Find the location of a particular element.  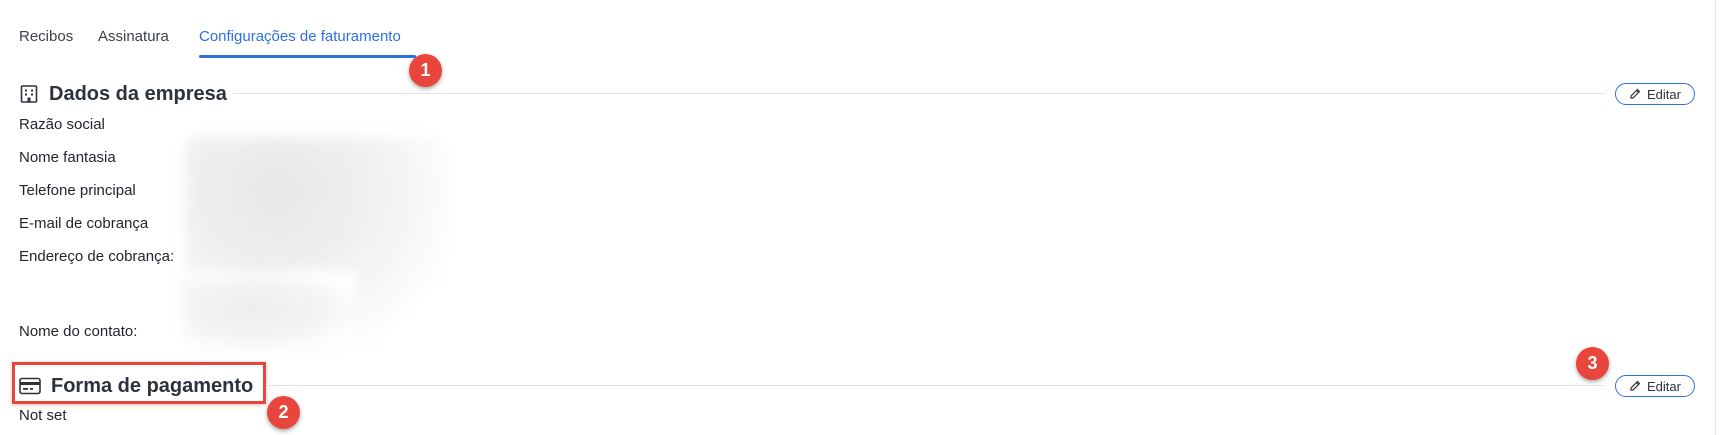

payment-method-value: Not set is located at coordinates (43, 415).